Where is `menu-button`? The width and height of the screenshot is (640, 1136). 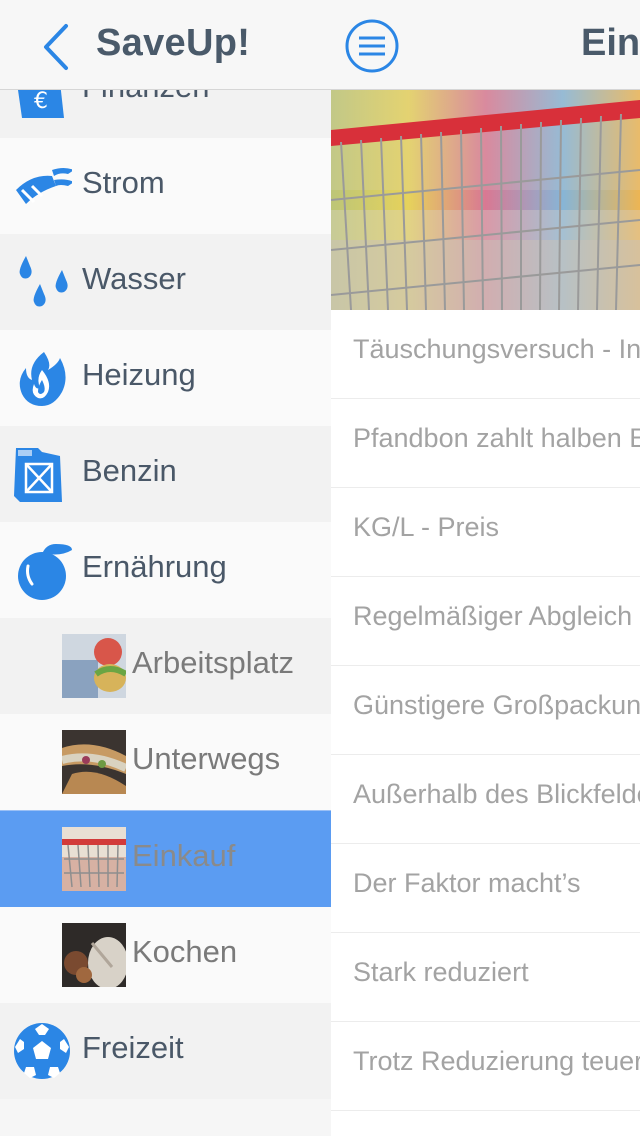
menu-button is located at coordinates (372, 46).